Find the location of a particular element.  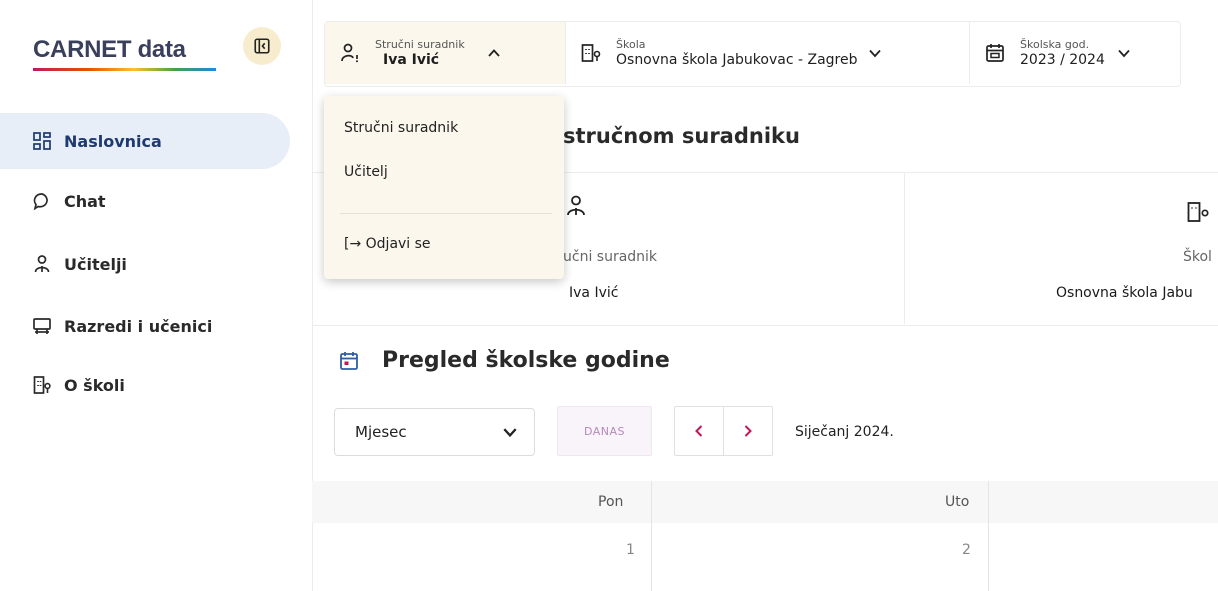

sidebar-item-naslovnica: Naslovnica is located at coordinates (145, 141).